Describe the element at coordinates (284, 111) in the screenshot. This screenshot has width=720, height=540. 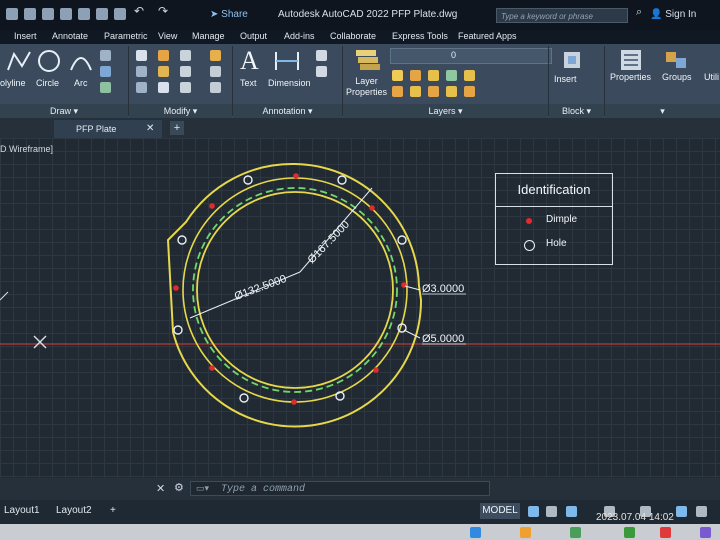
I see `panel-annotation-label: Annotation` at that location.